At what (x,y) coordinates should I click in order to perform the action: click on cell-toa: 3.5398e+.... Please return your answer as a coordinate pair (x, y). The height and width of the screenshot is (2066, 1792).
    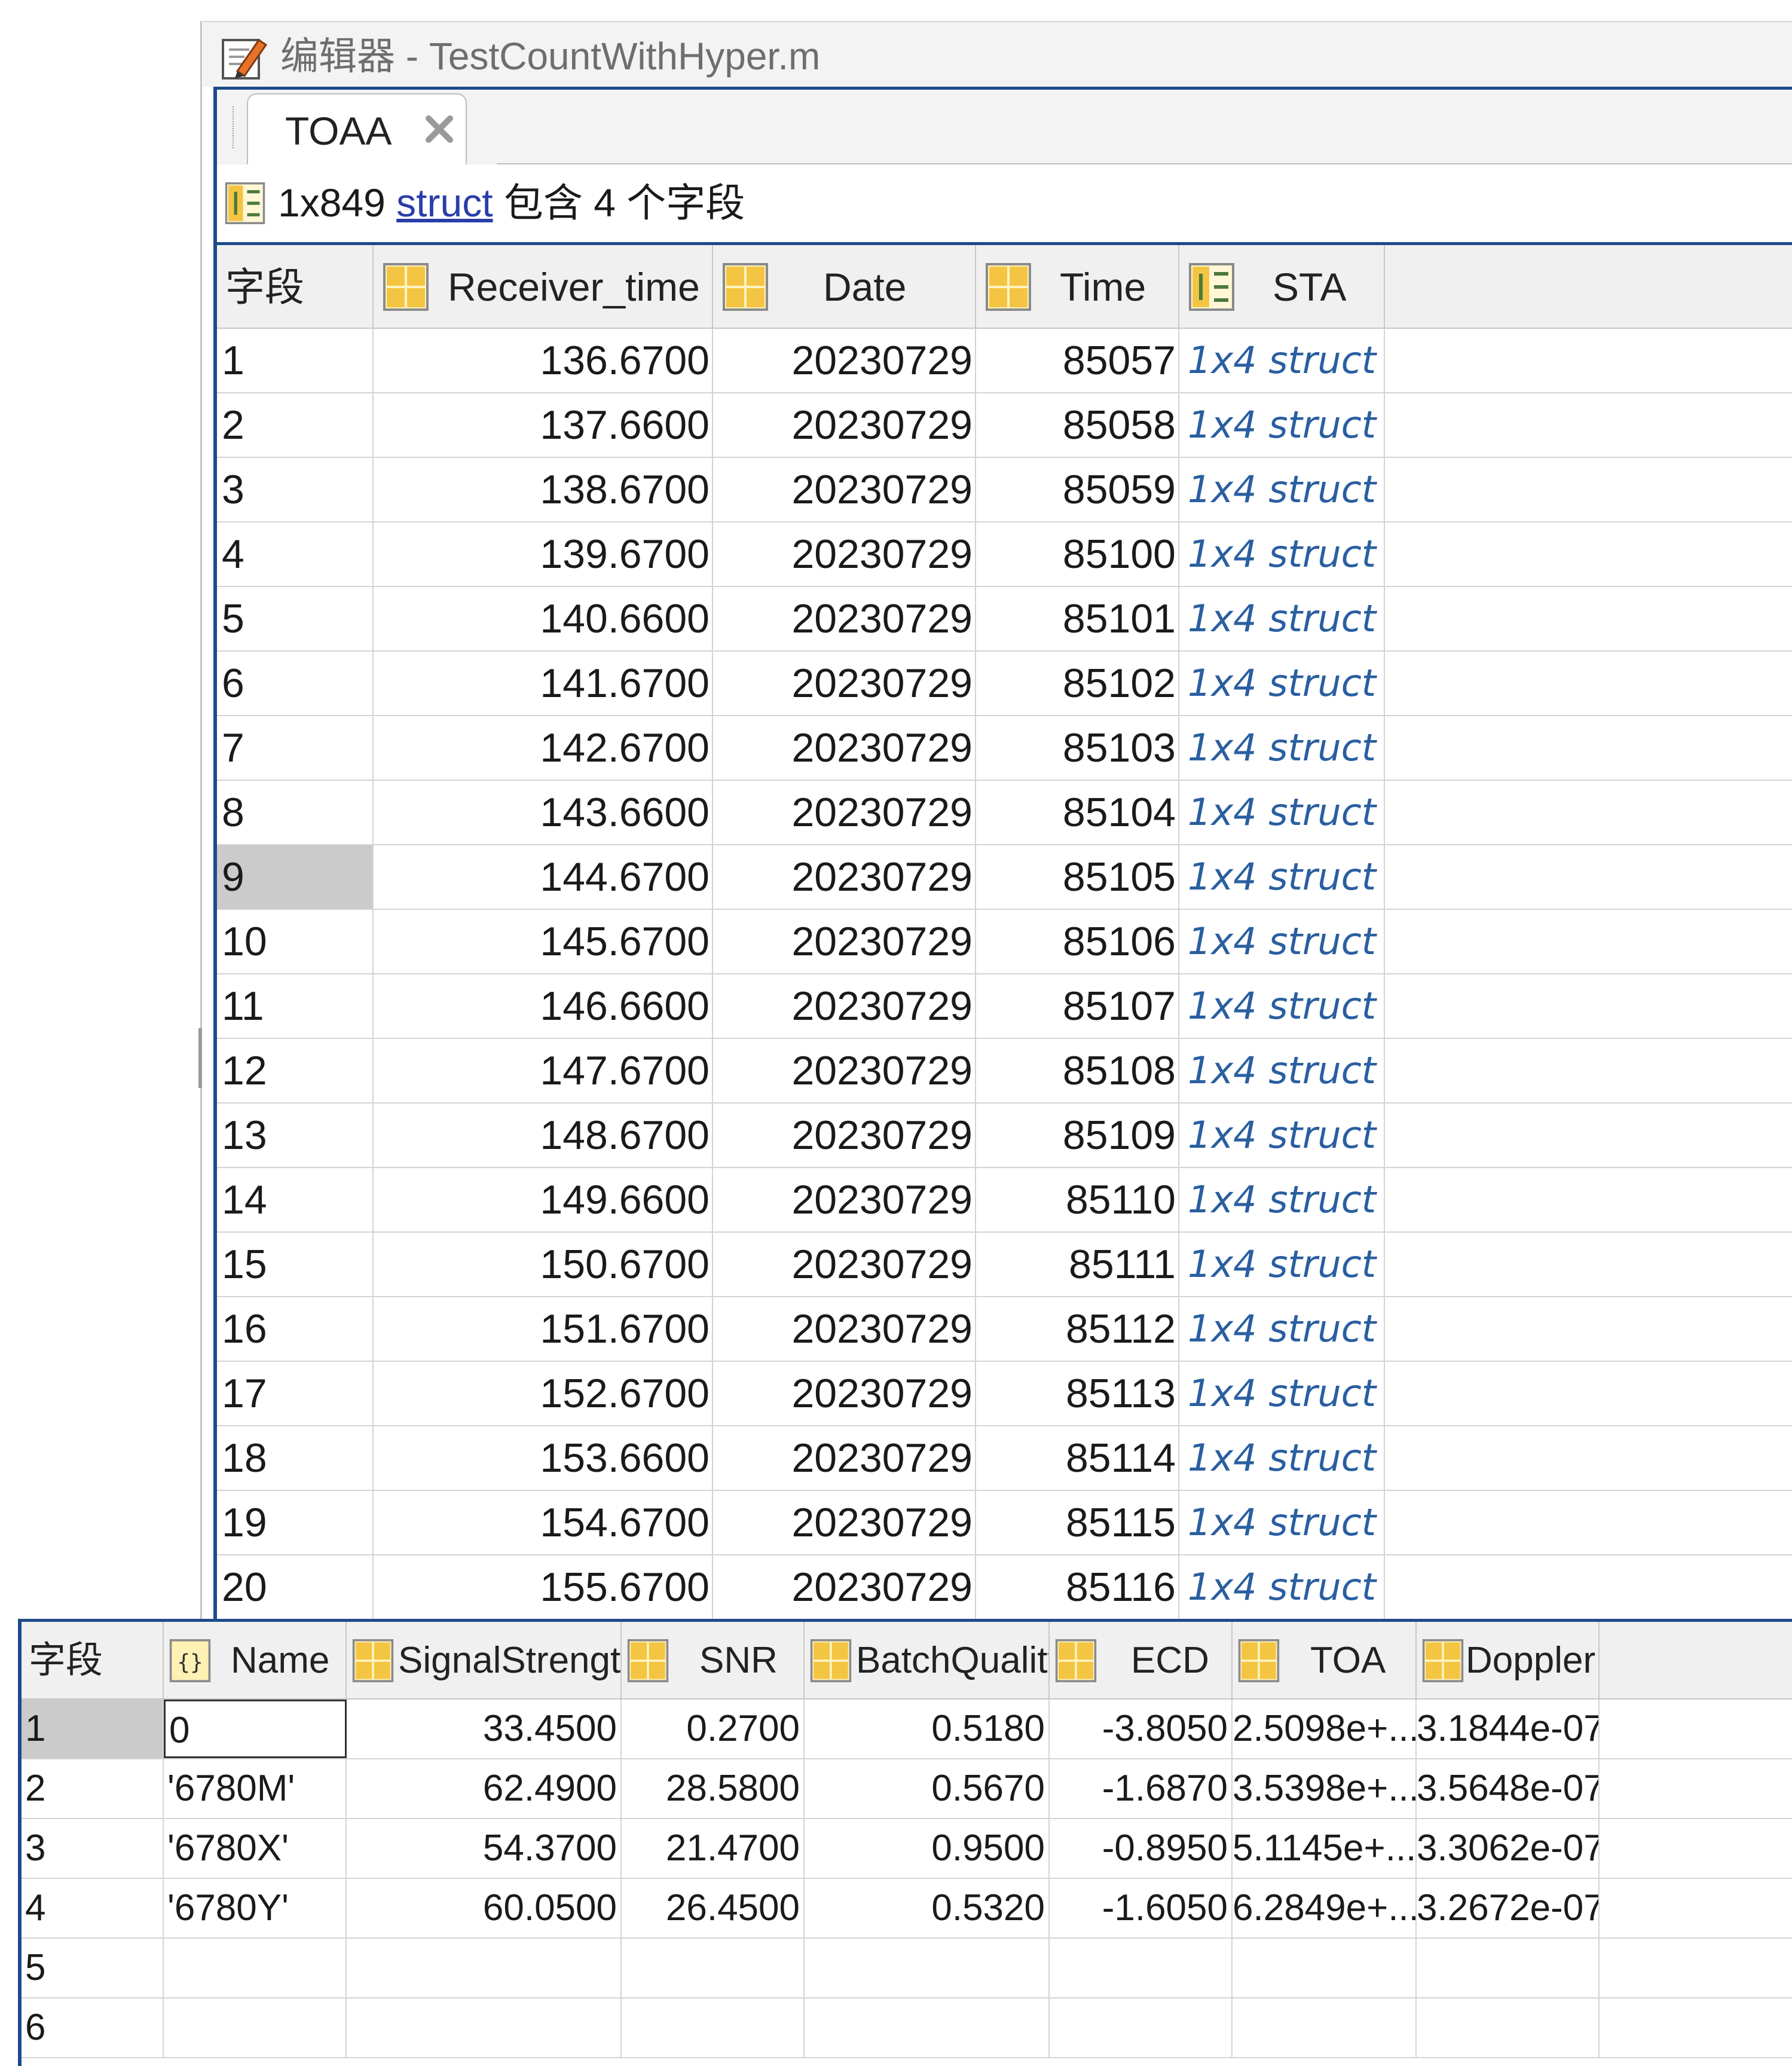
    Looking at the image, I should click on (1325, 1788).